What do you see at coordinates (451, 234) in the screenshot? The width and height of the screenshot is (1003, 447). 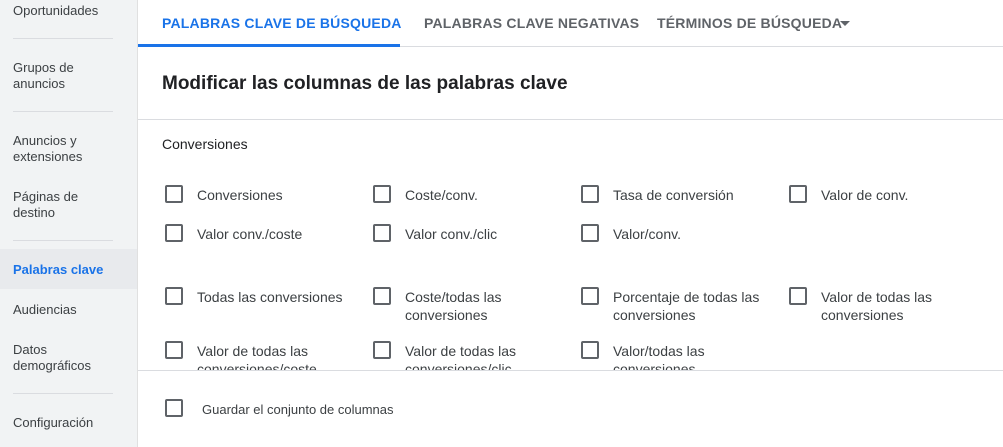 I see `option-label: Valor conv./clic` at bounding box center [451, 234].